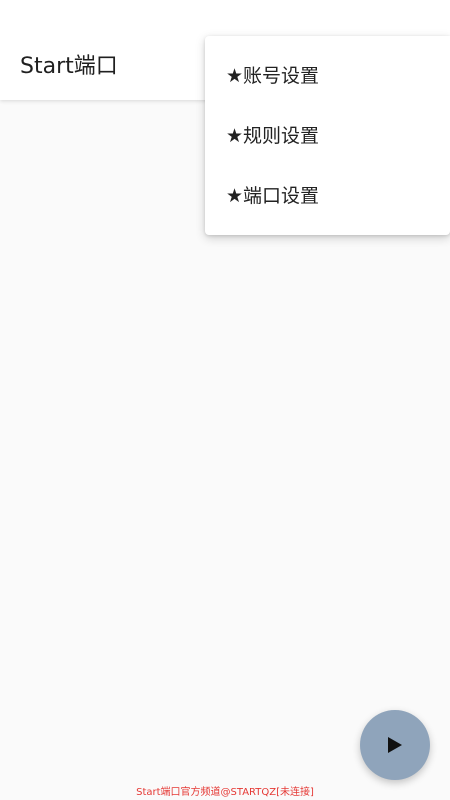 Image resolution: width=450 pixels, height=800 pixels. I want to click on play-button, so click(395, 745).